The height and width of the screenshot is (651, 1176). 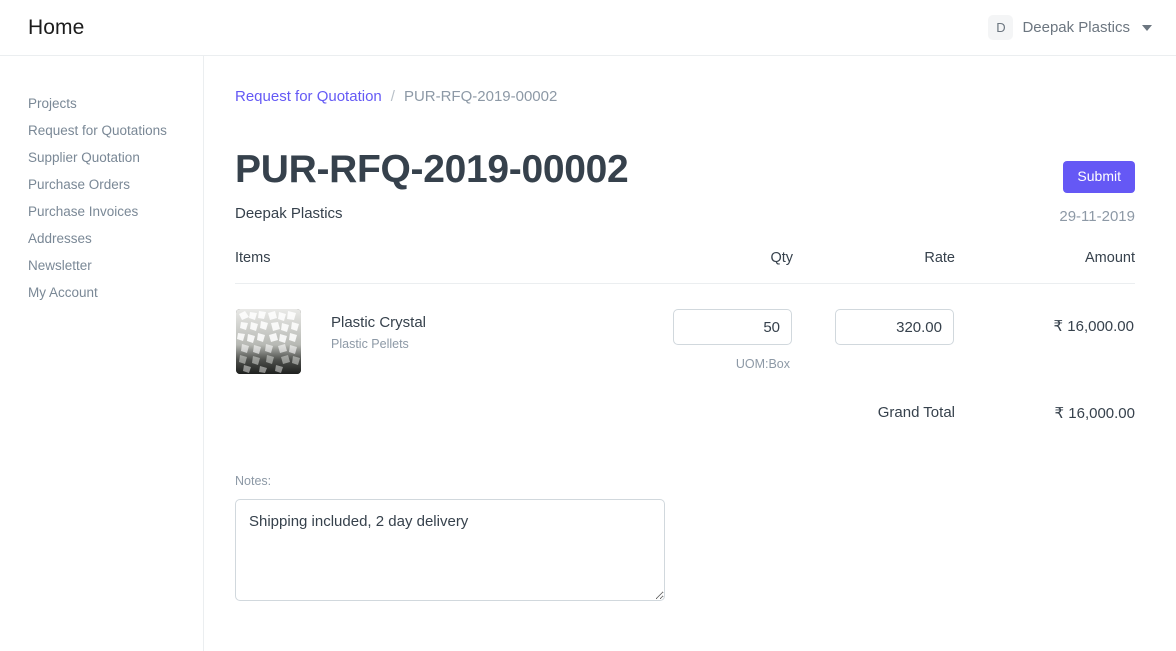 What do you see at coordinates (101, 157) in the screenshot?
I see `sidebar-item-supplier-quotation: Supplier Quotation` at bounding box center [101, 157].